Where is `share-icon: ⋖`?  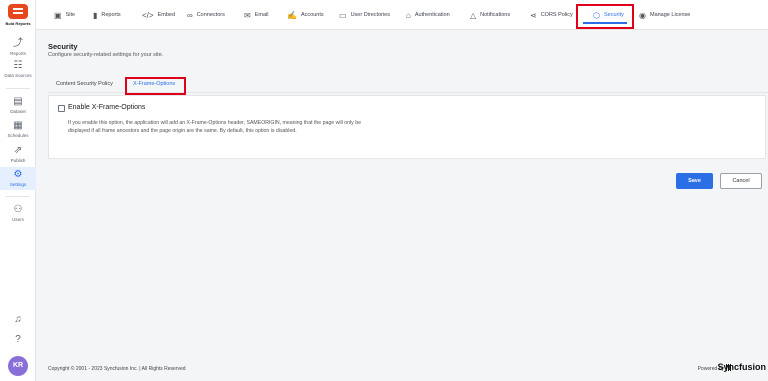
share-icon: ⋖ is located at coordinates (533, 15).